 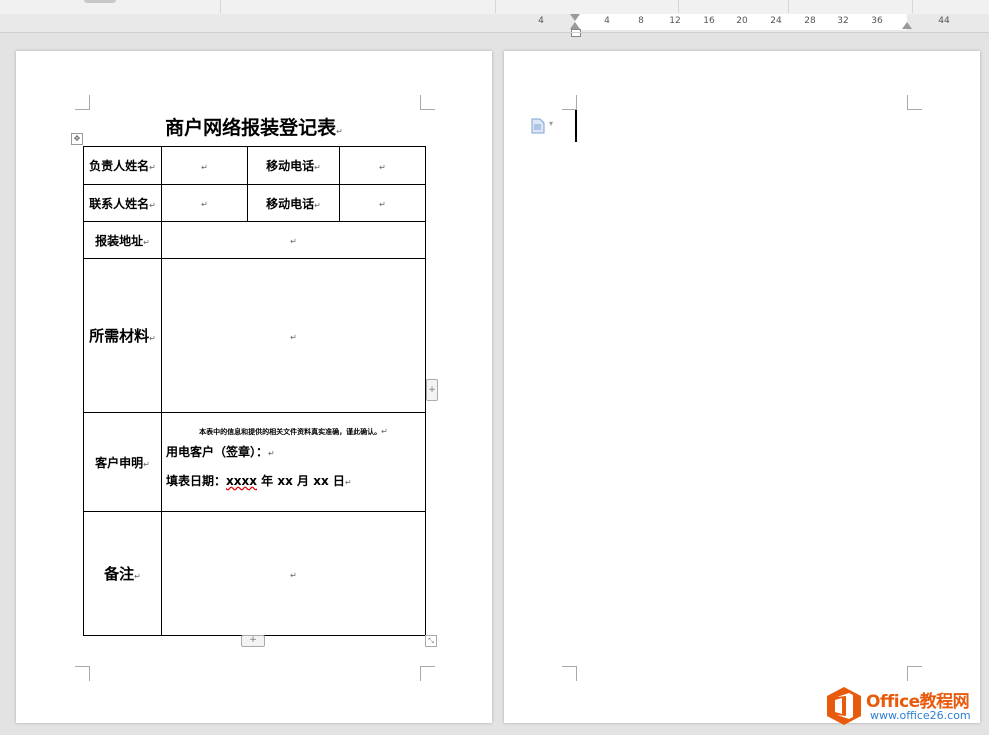 What do you see at coordinates (303, 481) in the screenshot?
I see `fill-date-month-unit: 月` at bounding box center [303, 481].